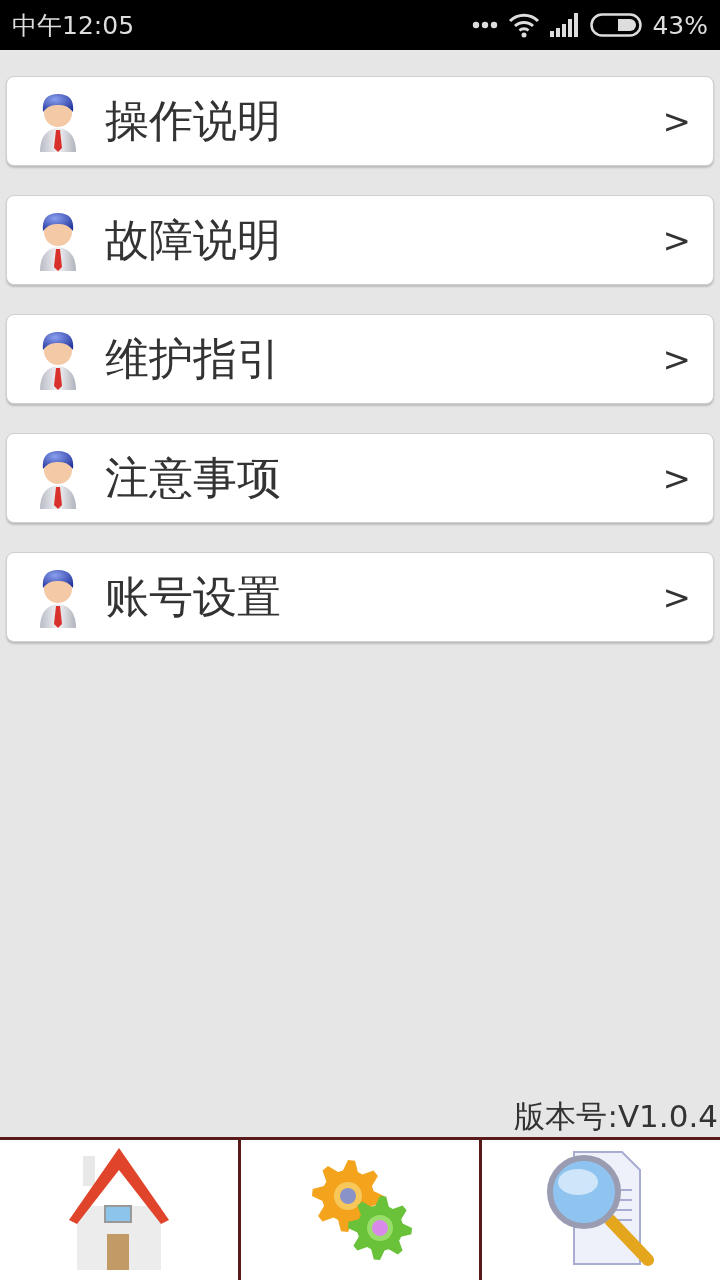 The width and height of the screenshot is (720, 1280). I want to click on menu-item: 维护指引 >, so click(360, 359).